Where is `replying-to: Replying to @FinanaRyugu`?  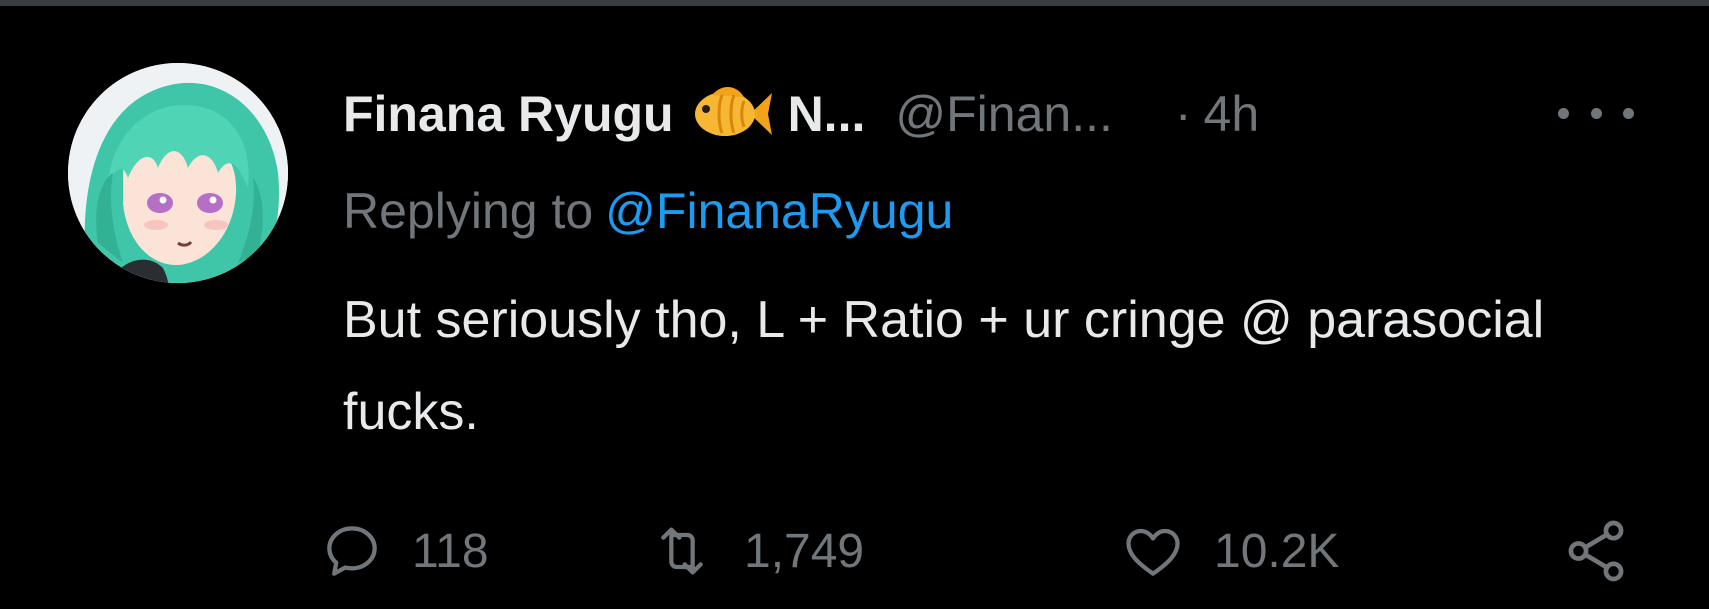
replying-to: Replying to @FinanaRyugu is located at coordinates (648, 211).